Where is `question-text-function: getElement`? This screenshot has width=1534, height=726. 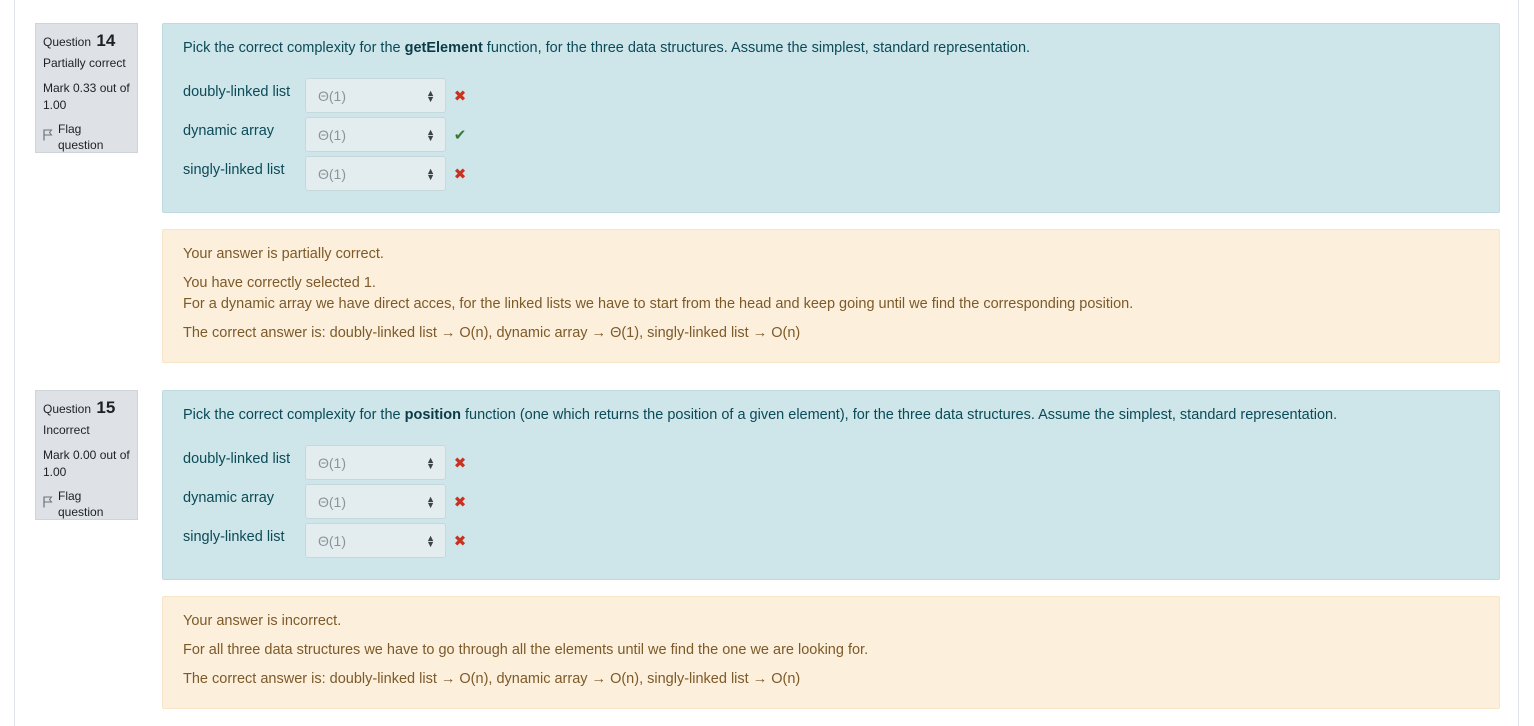 question-text-function: getElement is located at coordinates (443, 48).